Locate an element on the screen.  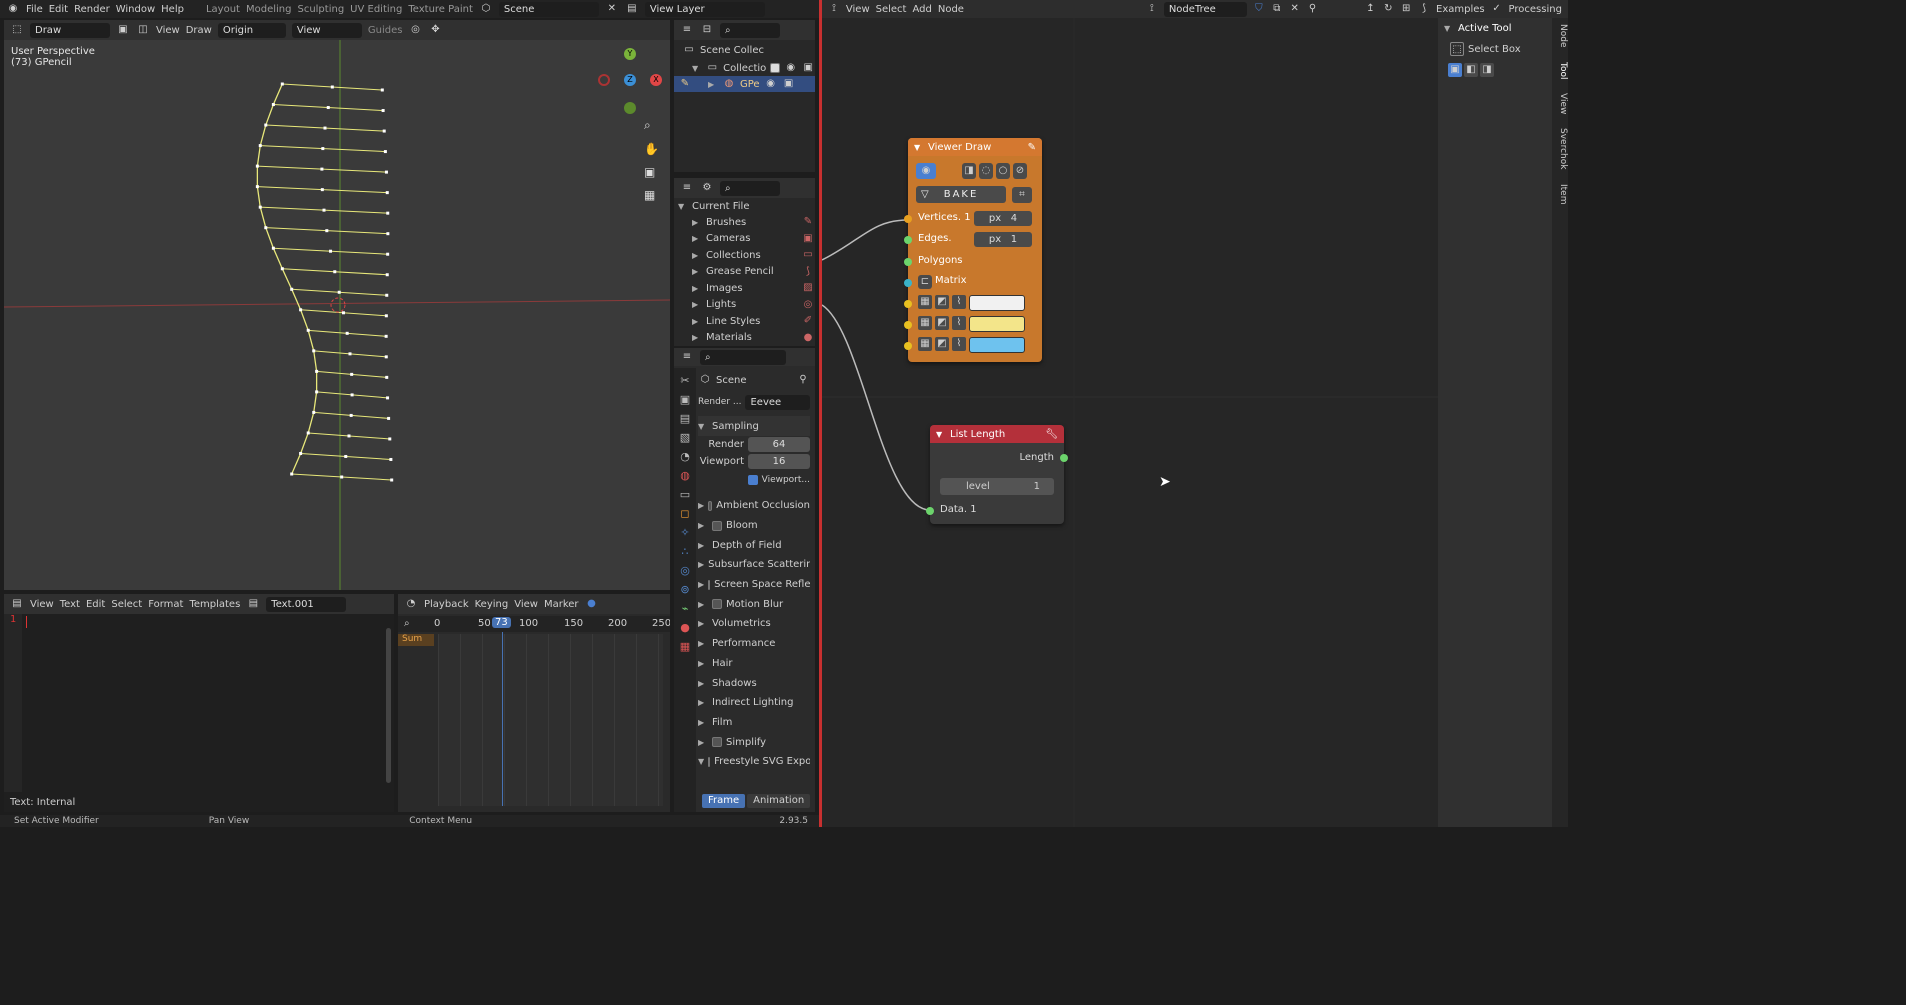
vertex-size-field: px 4 is located at coordinates (1003, 218).